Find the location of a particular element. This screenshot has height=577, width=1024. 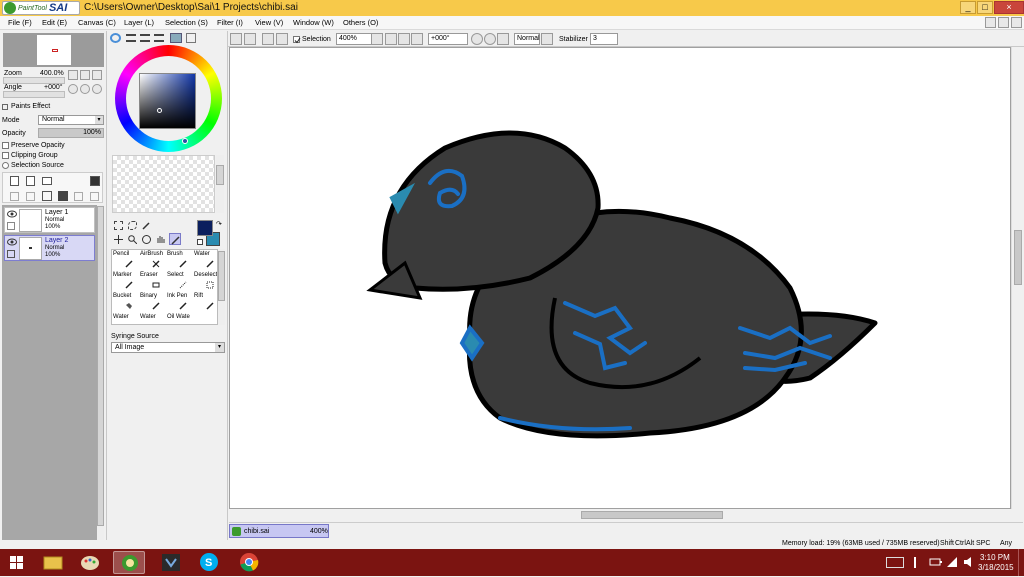

menu-others: Others (O) is located at coordinates (360, 22).